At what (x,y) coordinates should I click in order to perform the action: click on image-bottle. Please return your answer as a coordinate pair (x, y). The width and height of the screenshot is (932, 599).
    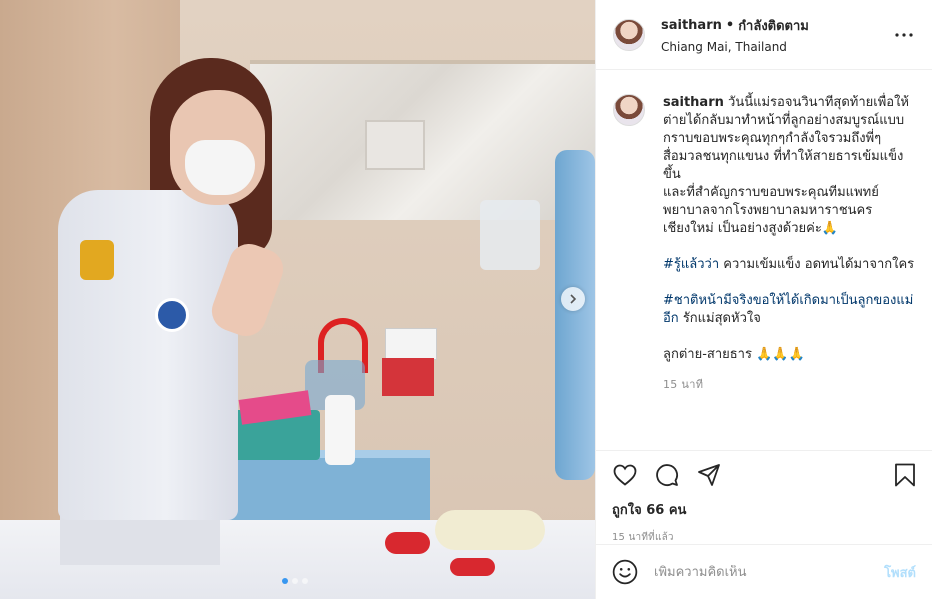
    Looking at the image, I should click on (340, 430).